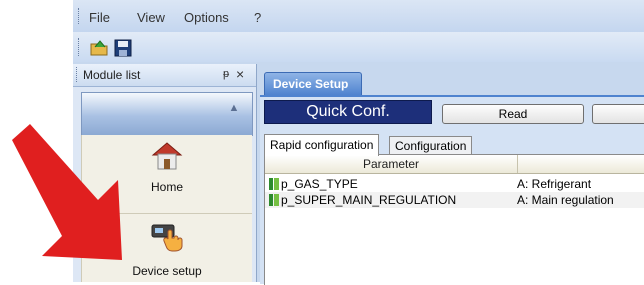 The height and width of the screenshot is (285, 644). What do you see at coordinates (313, 83) in the screenshot?
I see `tab-device-setup: Device Setup` at bounding box center [313, 83].